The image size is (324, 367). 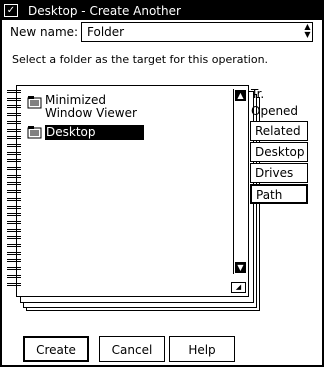 What do you see at coordinates (307, 32) in the screenshot?
I see `spin-arrows-icon: ▲ ▼` at bounding box center [307, 32].